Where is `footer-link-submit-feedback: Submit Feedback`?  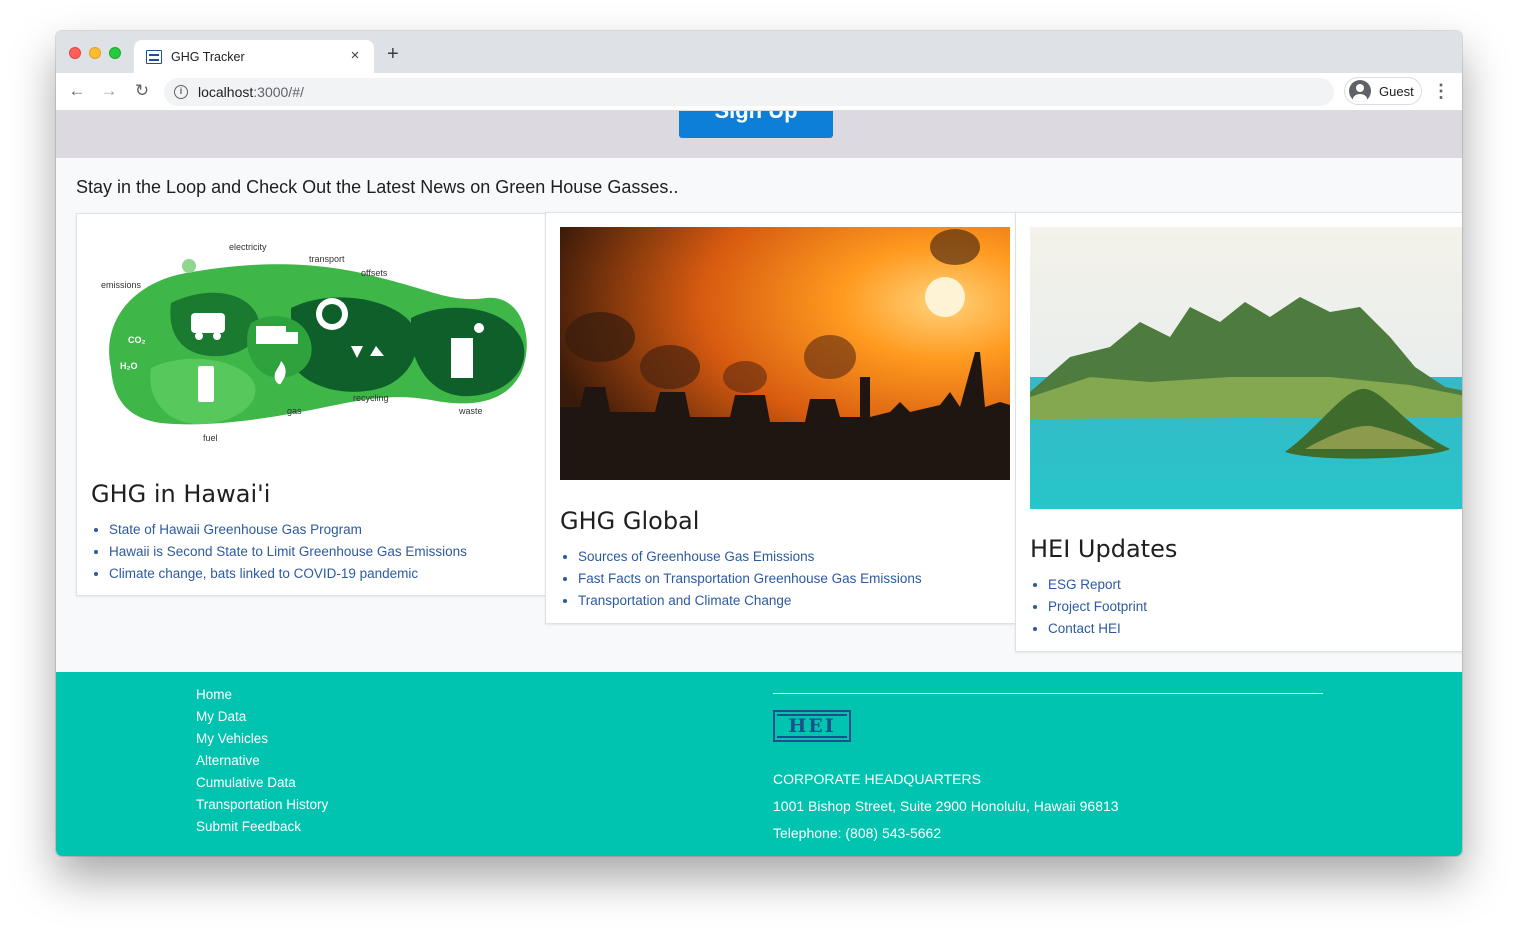 footer-link-submit-feedback: Submit Feedback is located at coordinates (262, 827).